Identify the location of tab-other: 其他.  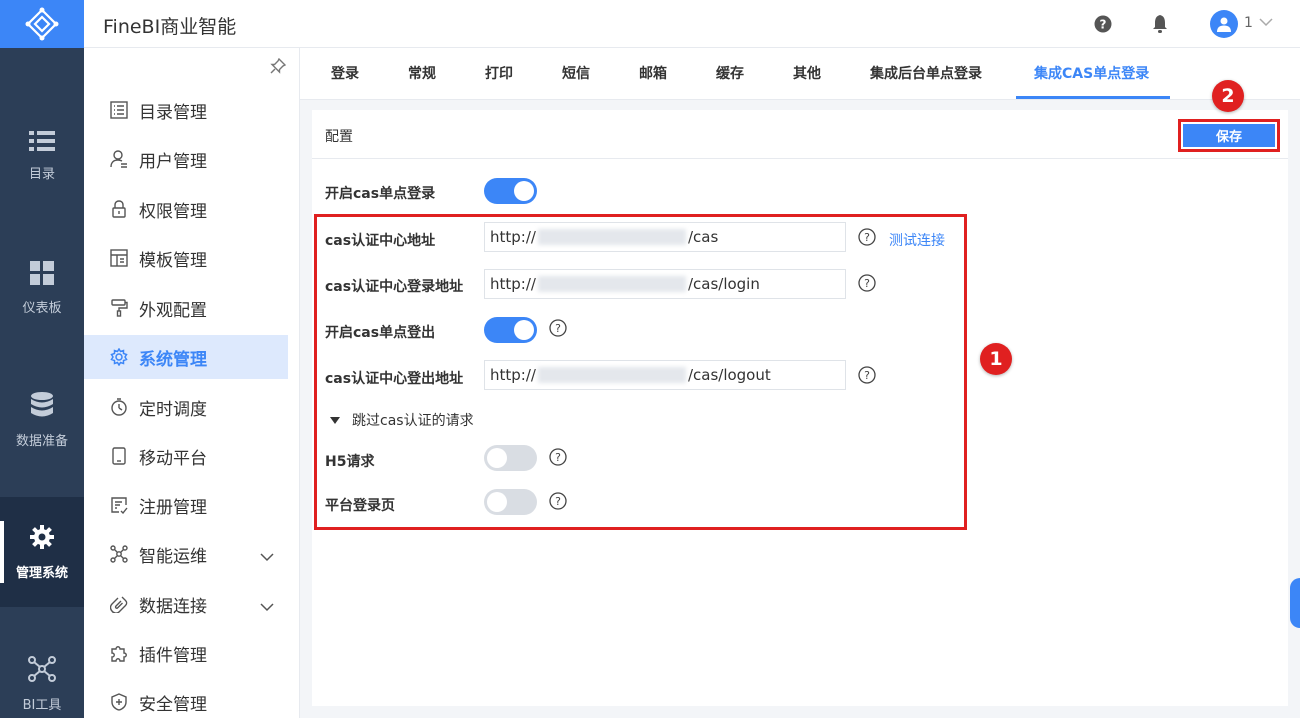
(807, 74).